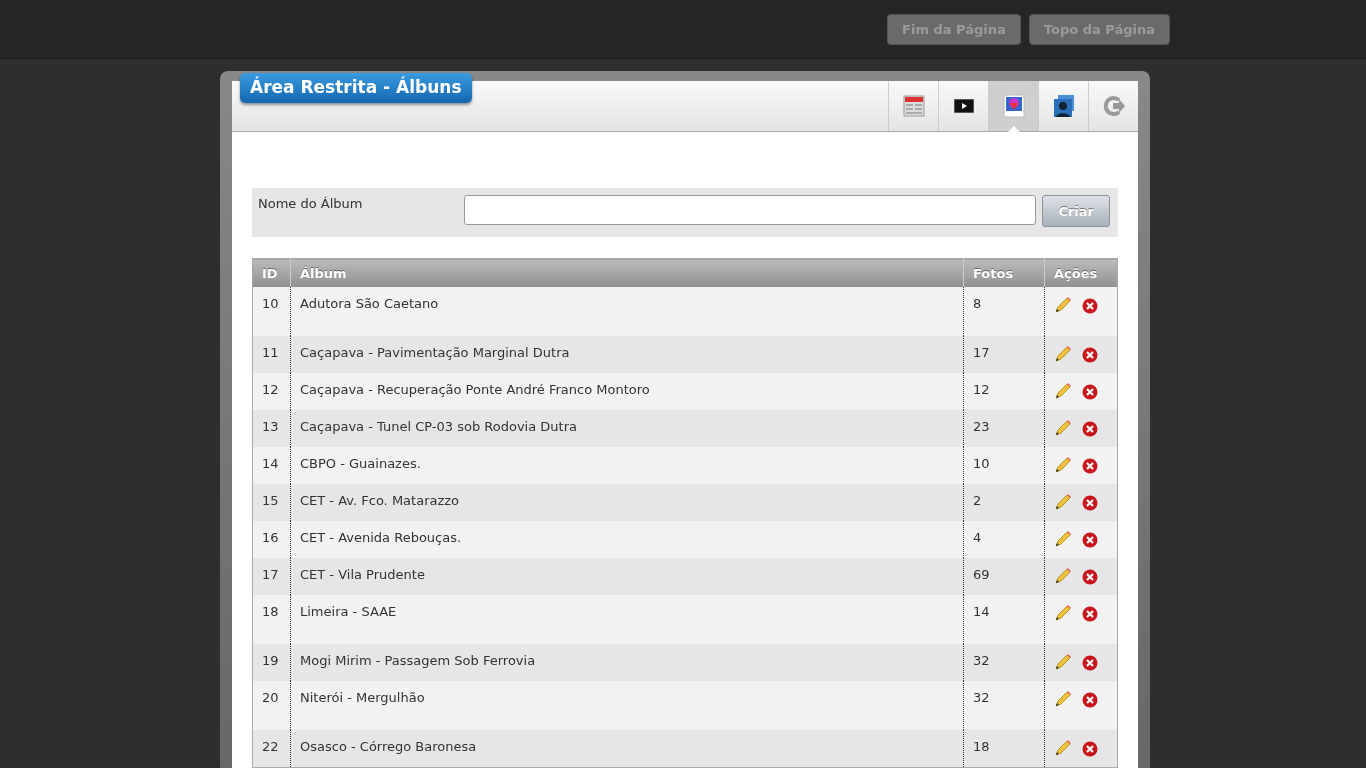  Describe the element at coordinates (356, 88) in the screenshot. I see `panel-title: Área Restrita - Álbuns` at that location.